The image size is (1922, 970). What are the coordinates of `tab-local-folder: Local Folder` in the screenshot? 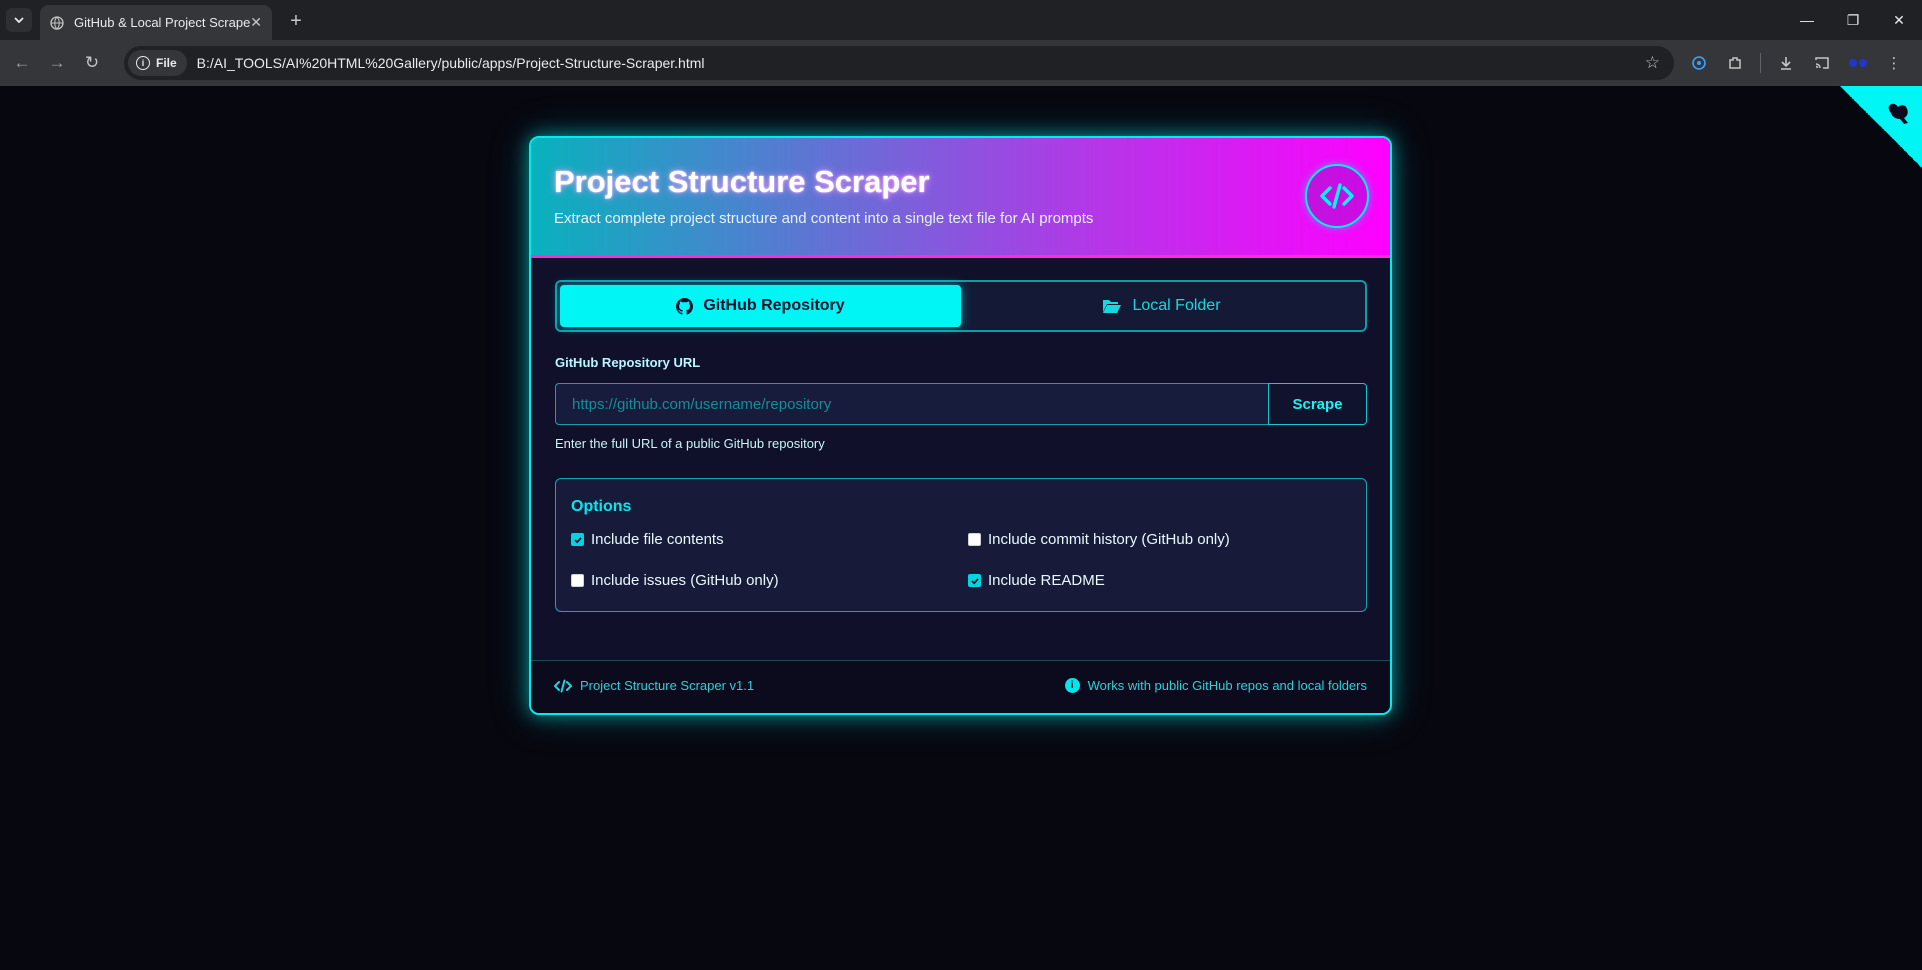 It's located at (1161, 306).